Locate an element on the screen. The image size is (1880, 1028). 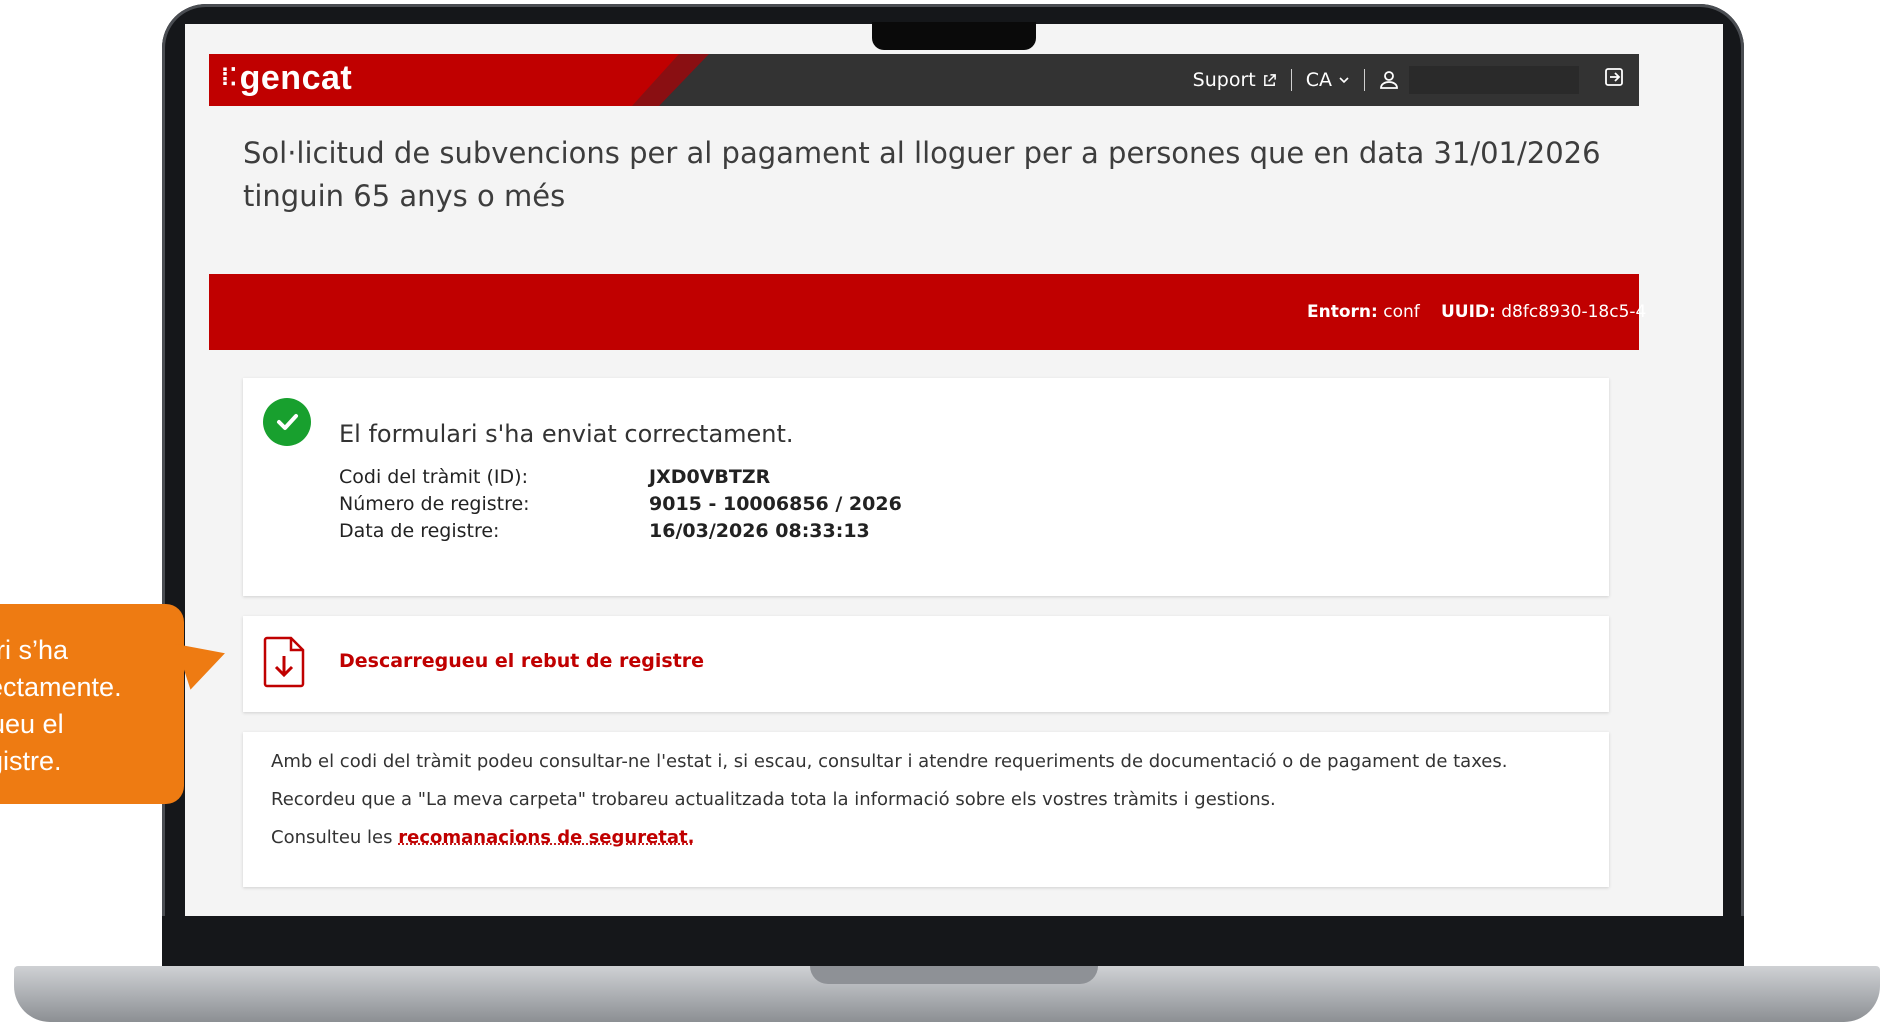
detail-value: JXD0VBTZR is located at coordinates (710, 477).